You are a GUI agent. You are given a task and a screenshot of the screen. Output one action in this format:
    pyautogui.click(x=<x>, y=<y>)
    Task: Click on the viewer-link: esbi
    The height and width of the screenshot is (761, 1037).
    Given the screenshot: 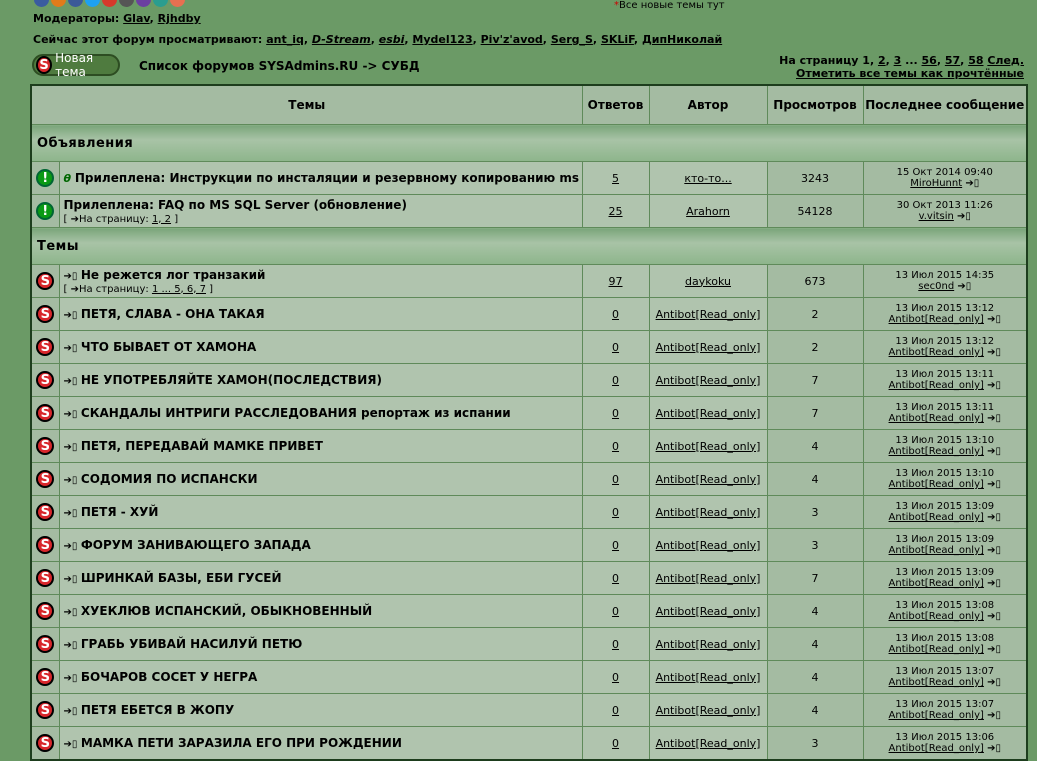 What is the action you would take?
    pyautogui.click(x=392, y=39)
    